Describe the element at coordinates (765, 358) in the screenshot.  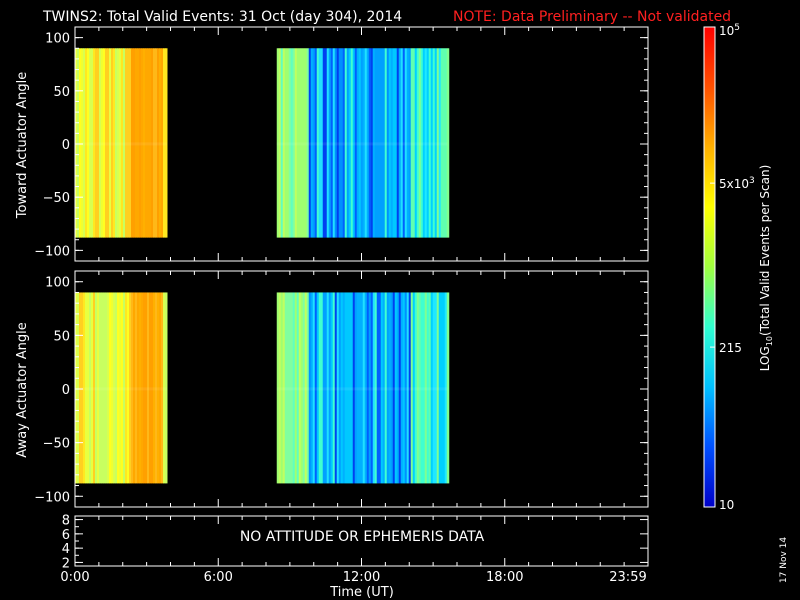
I see `colorbar-label-main: LOG` at that location.